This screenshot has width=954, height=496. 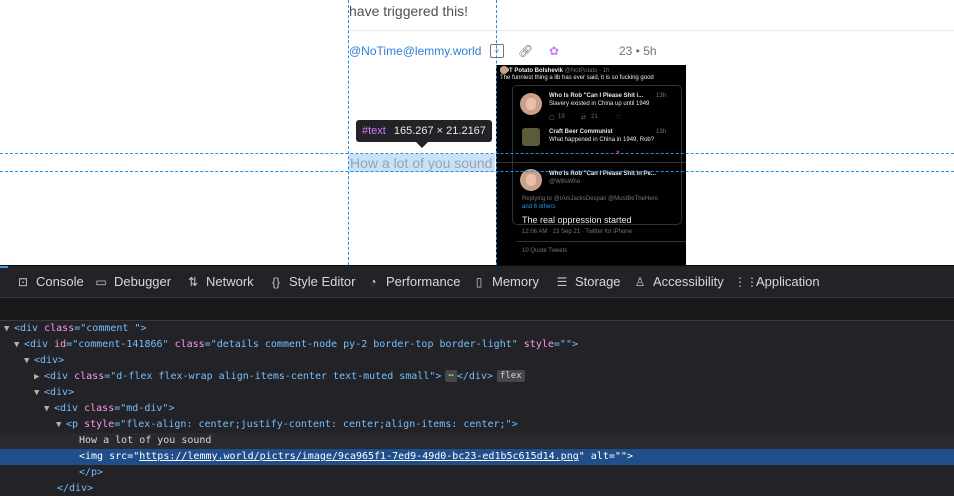 What do you see at coordinates (581, 132) in the screenshot?
I see `quote-2-name: Craft Beer Communist` at bounding box center [581, 132].